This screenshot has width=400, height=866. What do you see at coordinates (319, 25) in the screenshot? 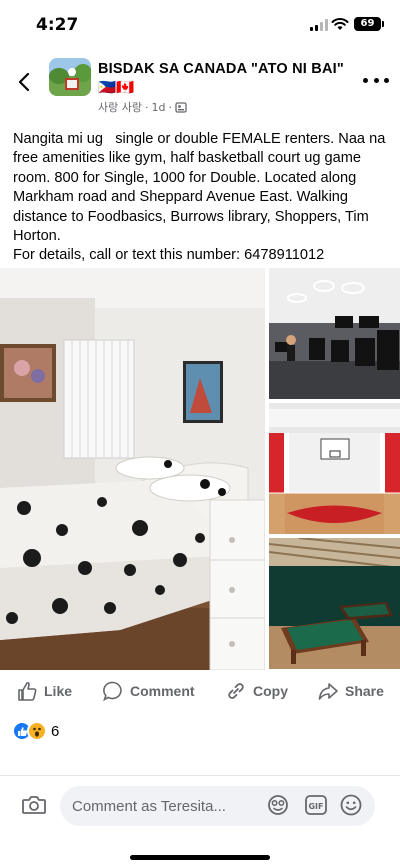
I see `cellular-signal-icon` at bounding box center [319, 25].